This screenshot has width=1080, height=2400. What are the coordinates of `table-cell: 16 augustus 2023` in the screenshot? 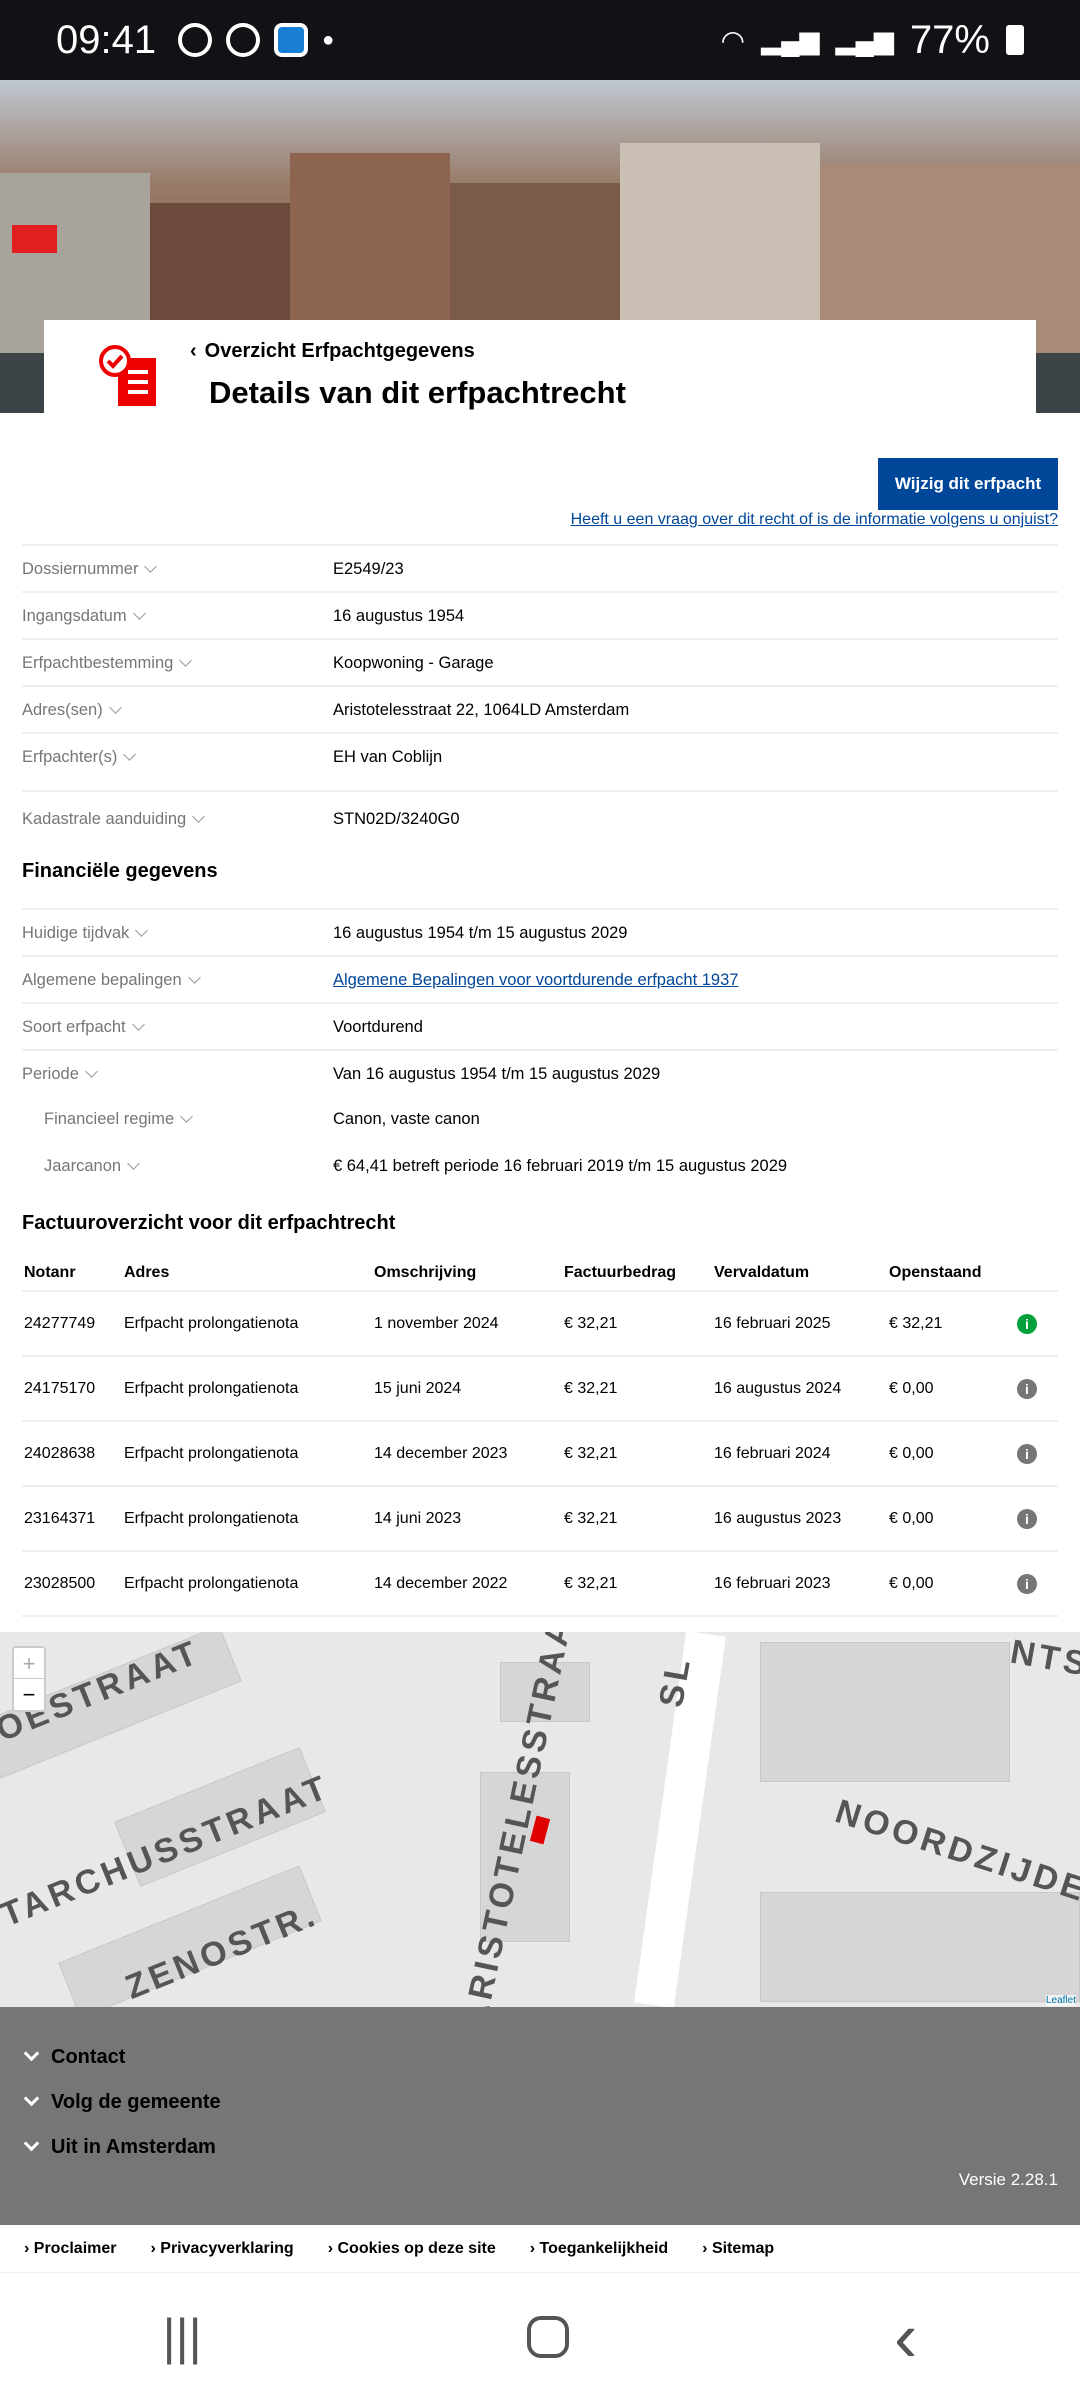 It's located at (799, 1519).